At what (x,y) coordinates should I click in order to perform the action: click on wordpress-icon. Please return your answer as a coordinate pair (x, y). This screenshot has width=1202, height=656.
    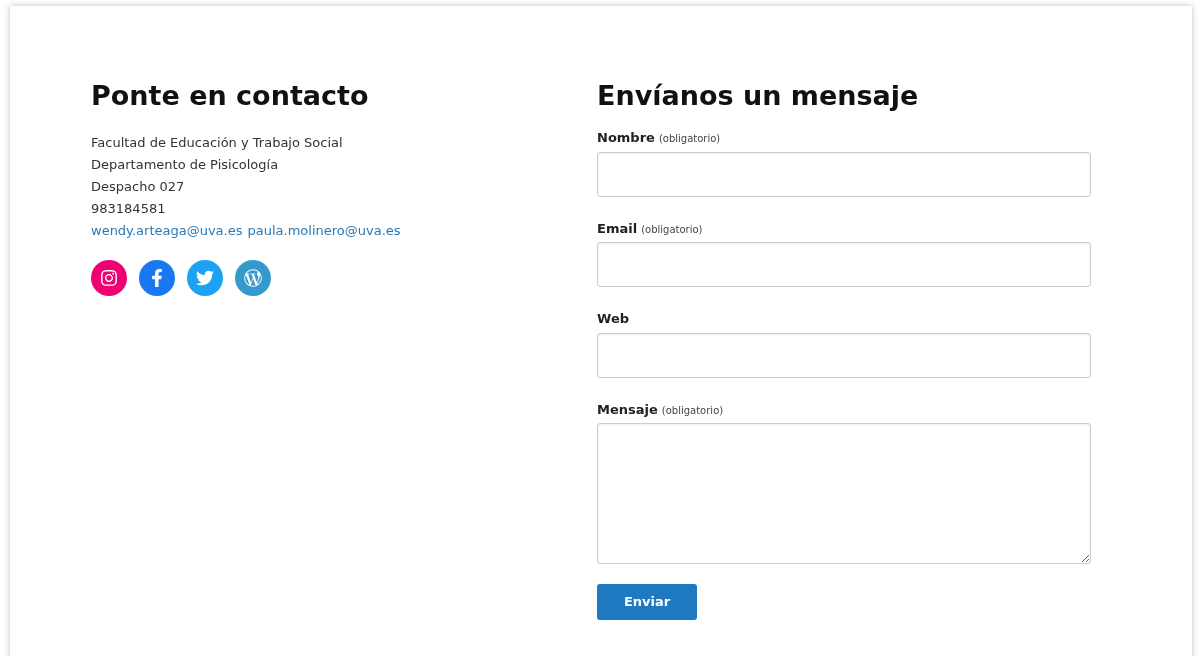
    Looking at the image, I should click on (253, 278).